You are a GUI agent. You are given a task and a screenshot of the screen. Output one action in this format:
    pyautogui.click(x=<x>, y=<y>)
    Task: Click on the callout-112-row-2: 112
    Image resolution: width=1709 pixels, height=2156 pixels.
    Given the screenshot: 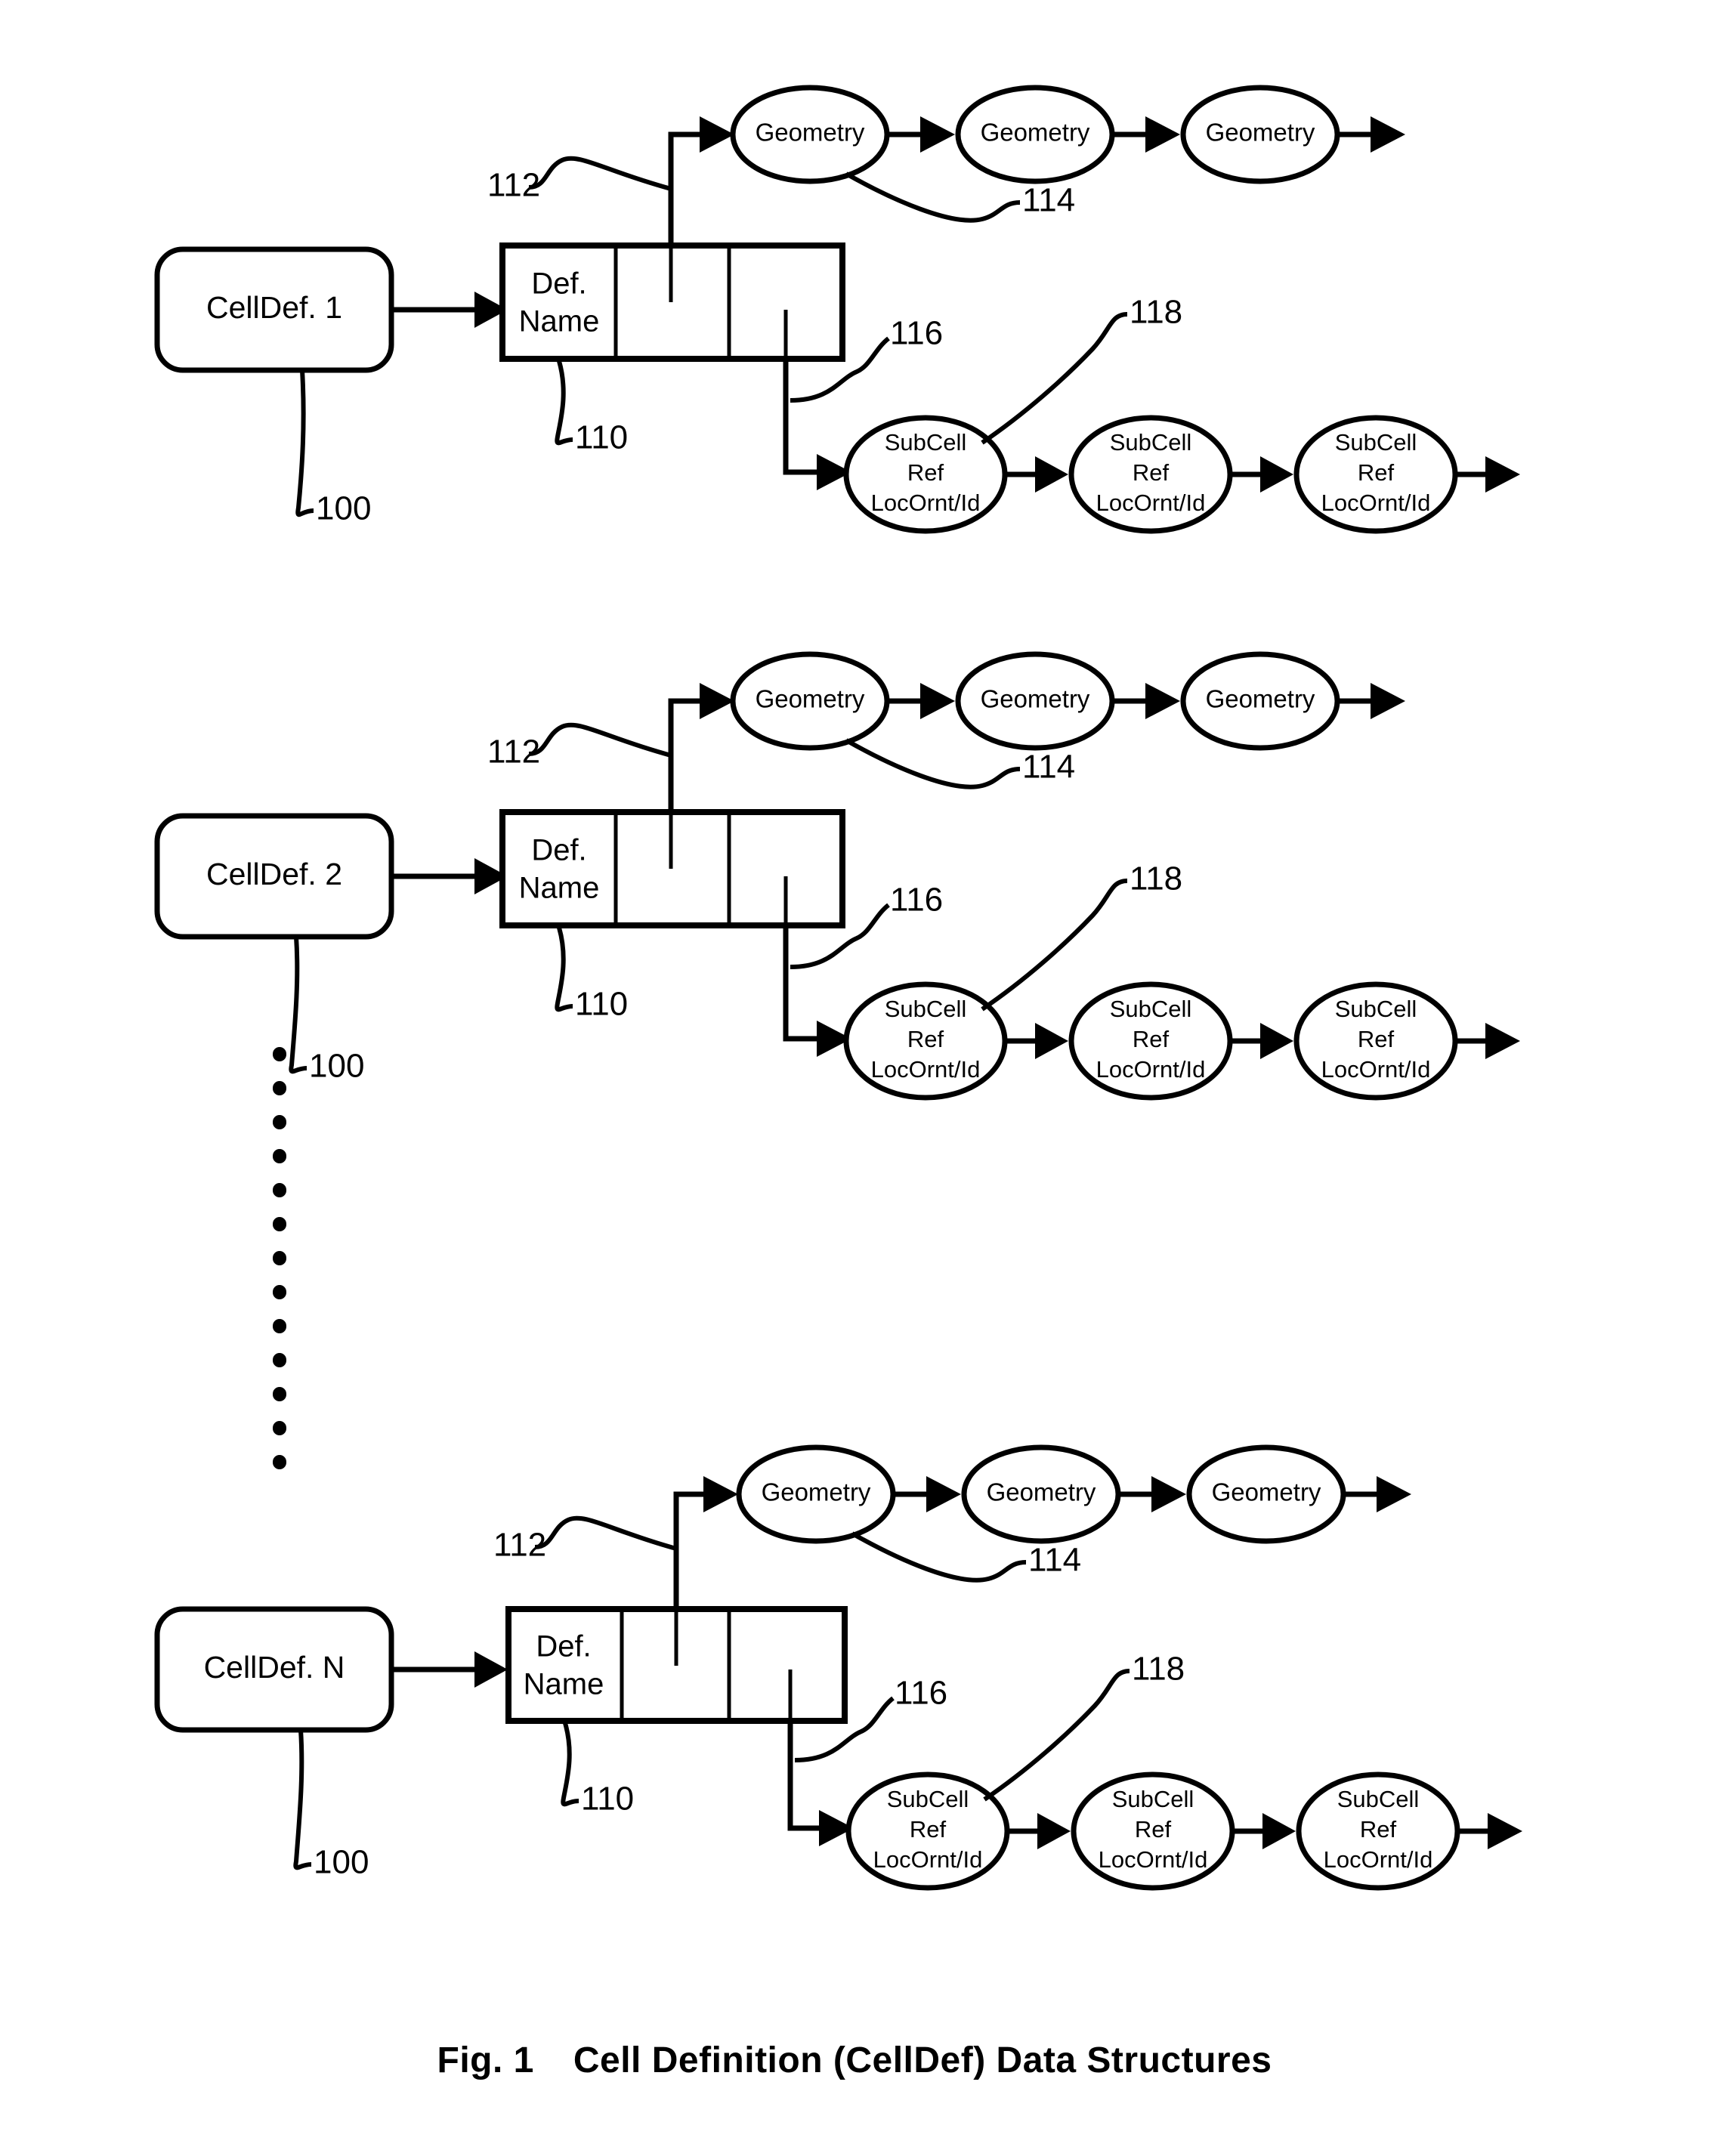 What is the action you would take?
    pyautogui.click(x=579, y=746)
    